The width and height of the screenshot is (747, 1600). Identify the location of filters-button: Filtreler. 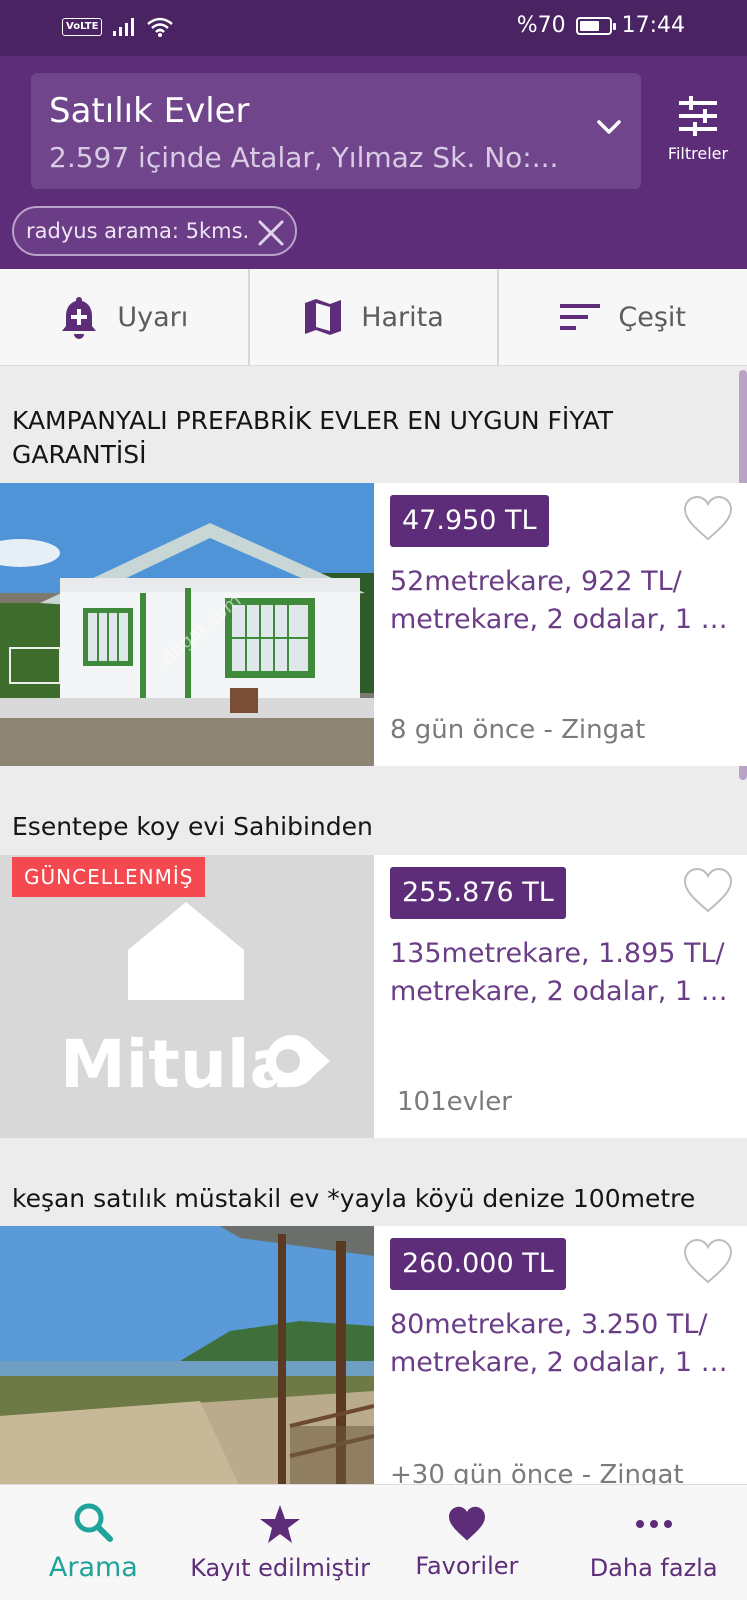
(698, 129).